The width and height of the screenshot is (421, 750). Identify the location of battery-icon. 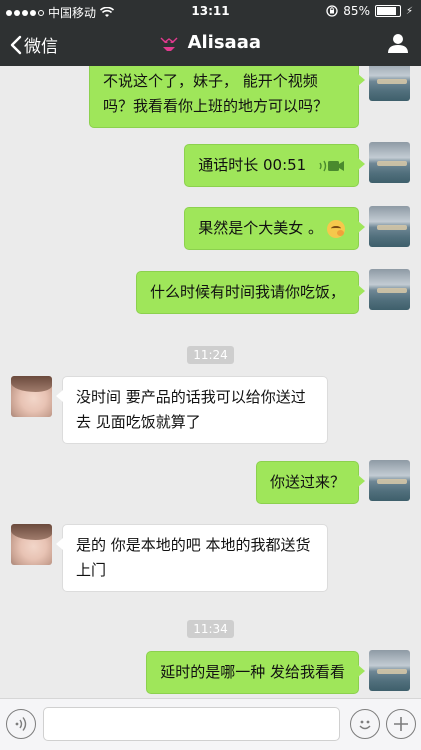
(387, 11).